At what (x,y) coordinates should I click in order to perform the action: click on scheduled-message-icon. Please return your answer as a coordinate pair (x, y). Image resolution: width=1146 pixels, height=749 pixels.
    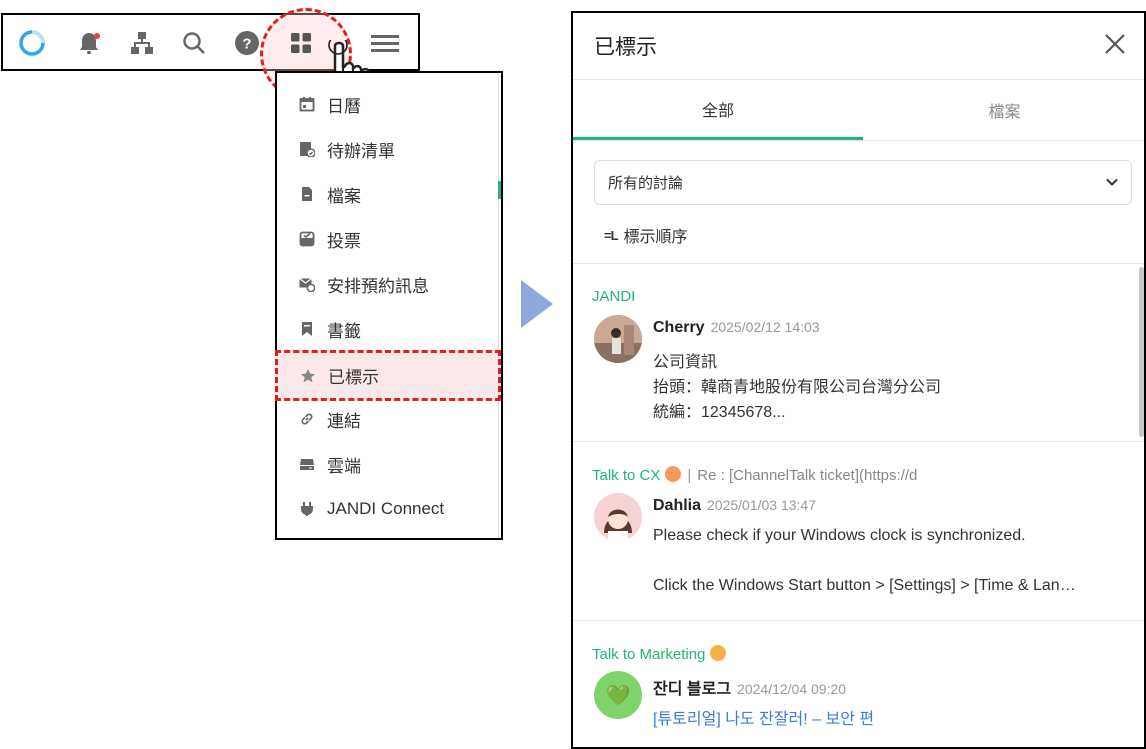
    Looking at the image, I should click on (307, 284).